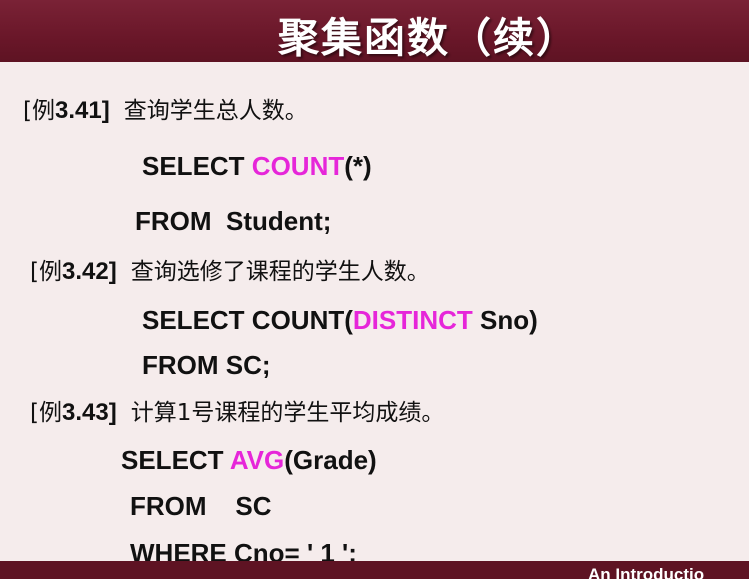 The height and width of the screenshot is (579, 749). I want to click on example-description: 查询选修了课程的学生人数。, so click(280, 272).